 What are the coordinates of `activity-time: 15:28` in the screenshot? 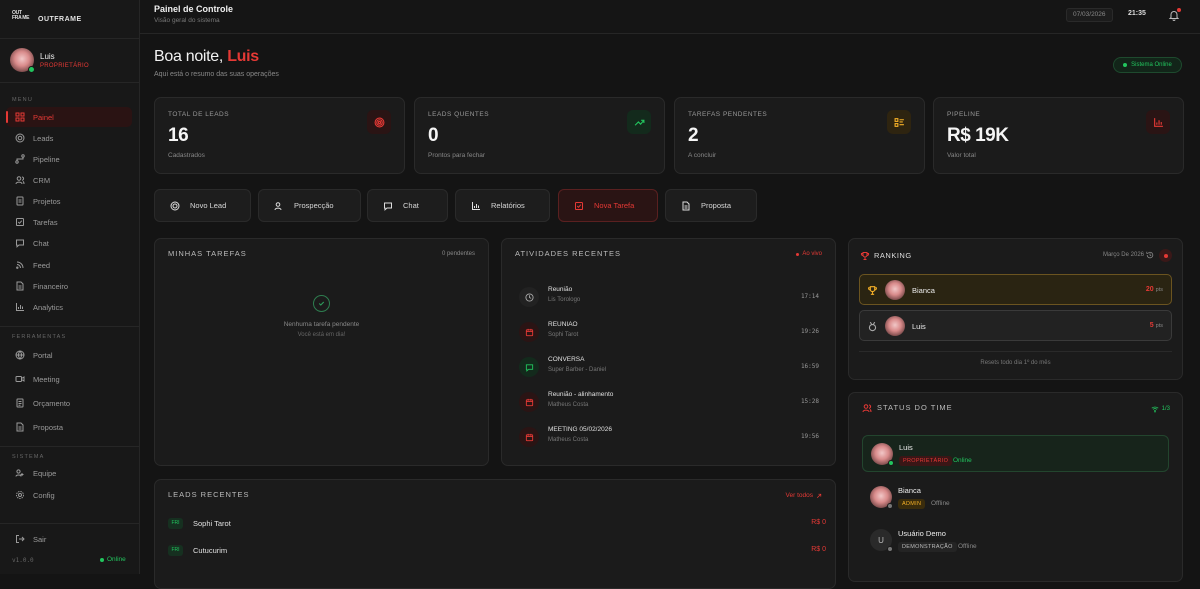 It's located at (809, 401).